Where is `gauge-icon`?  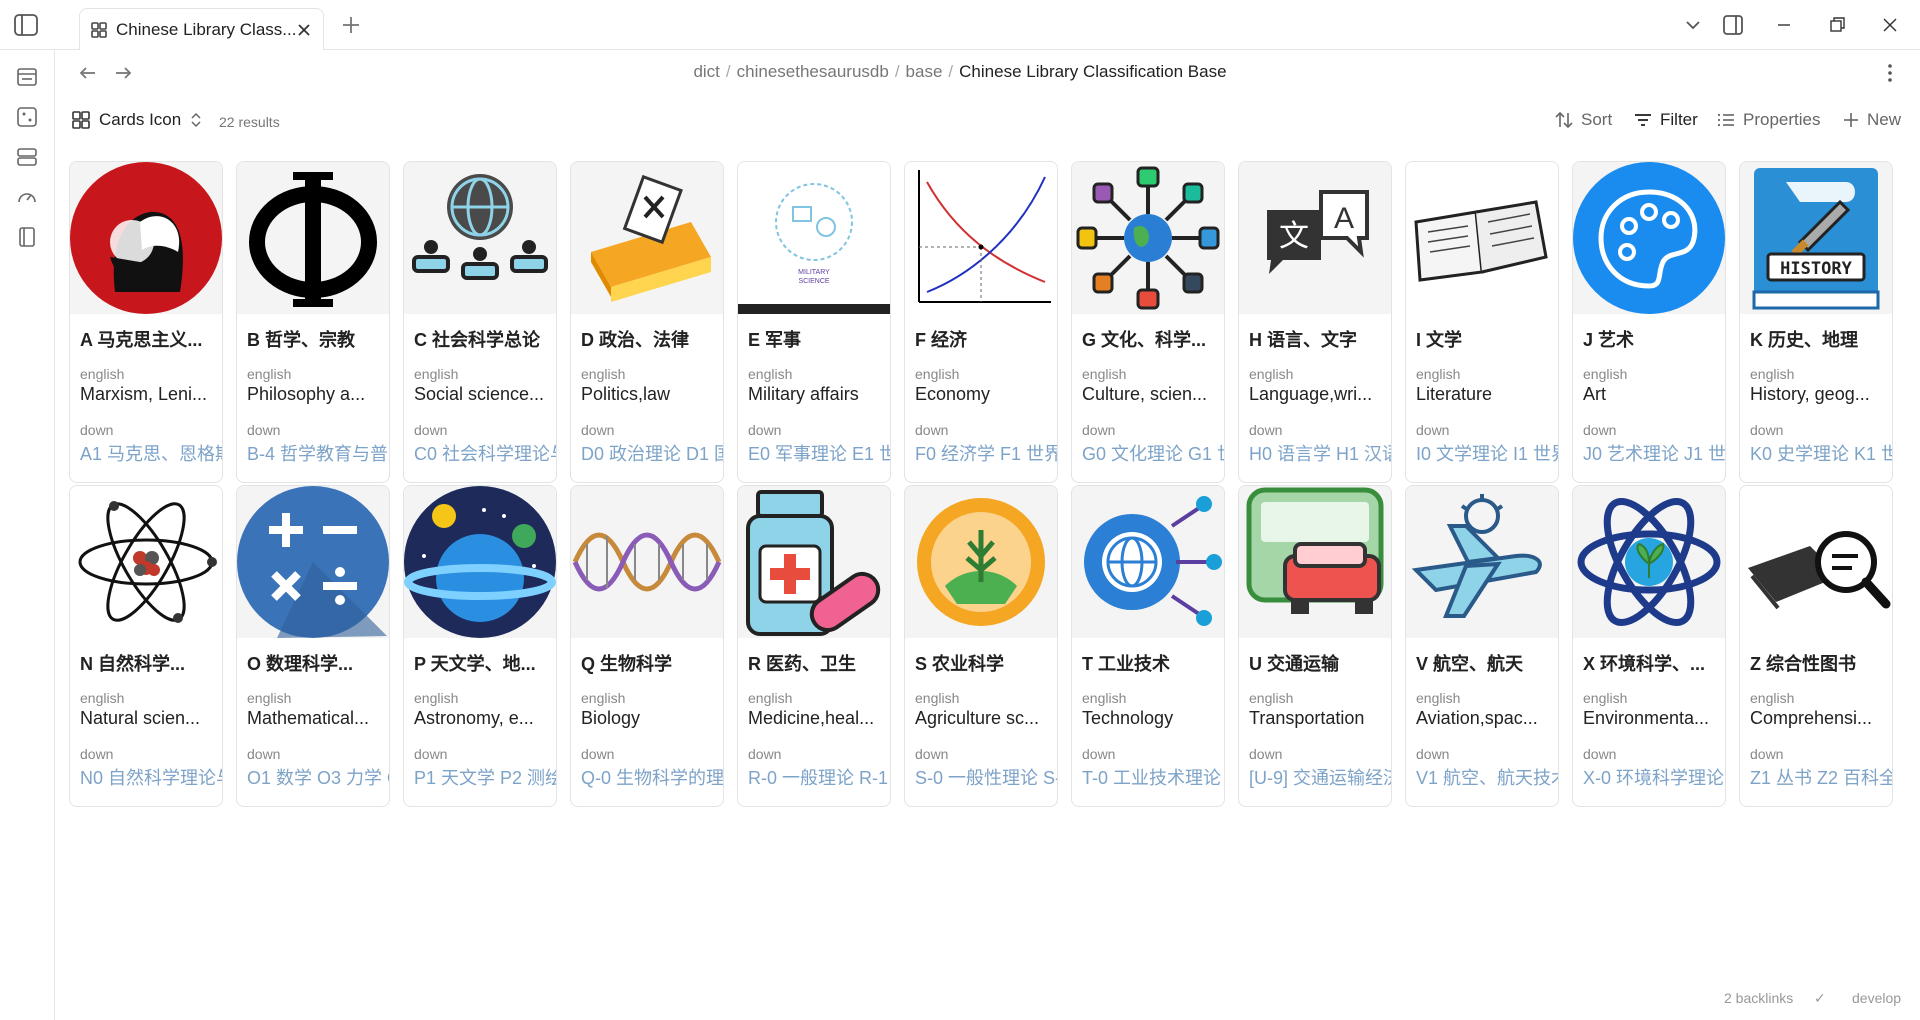 gauge-icon is located at coordinates (27, 197).